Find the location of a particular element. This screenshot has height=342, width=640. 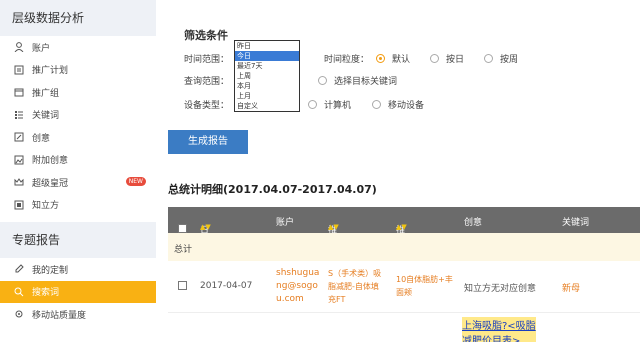

section-title-level-analysis: 层级数据分析 is located at coordinates (78, 18).